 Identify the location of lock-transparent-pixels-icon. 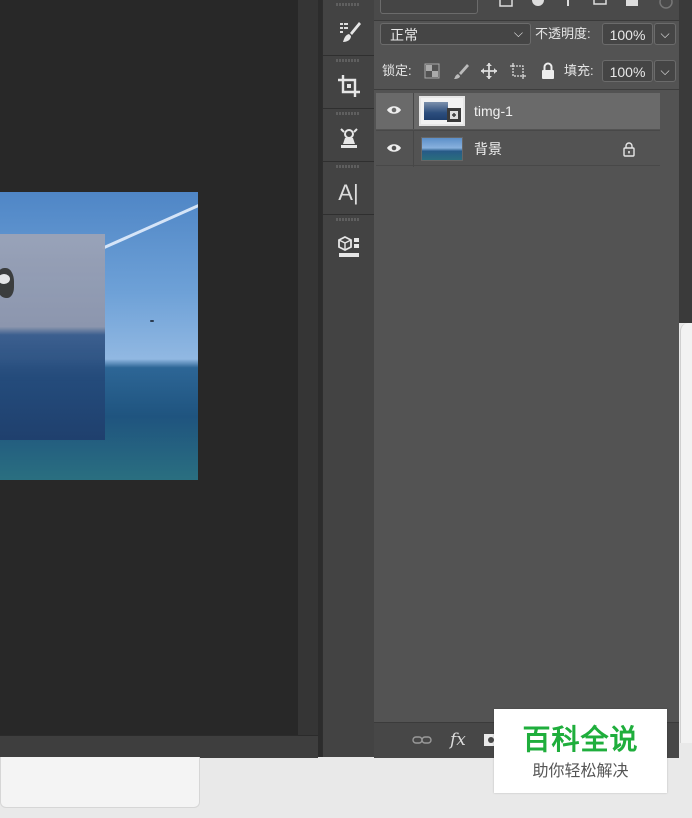
(432, 71).